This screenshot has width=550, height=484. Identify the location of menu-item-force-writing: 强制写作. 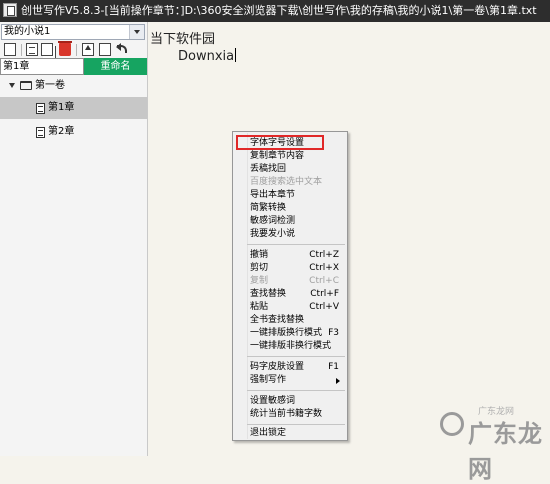
(290, 380).